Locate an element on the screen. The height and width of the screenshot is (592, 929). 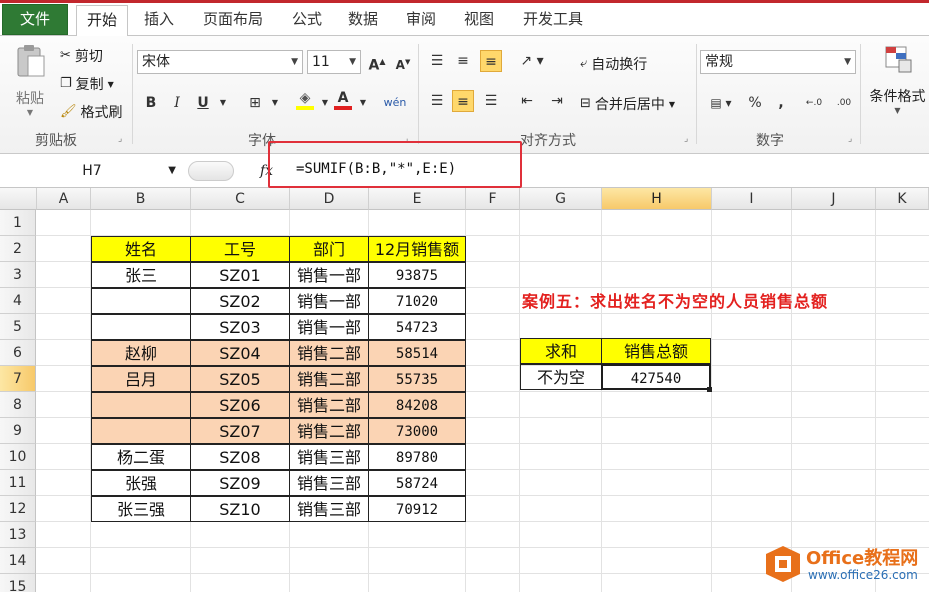
formula-cancel-enter-buttons is located at coordinates (211, 171).